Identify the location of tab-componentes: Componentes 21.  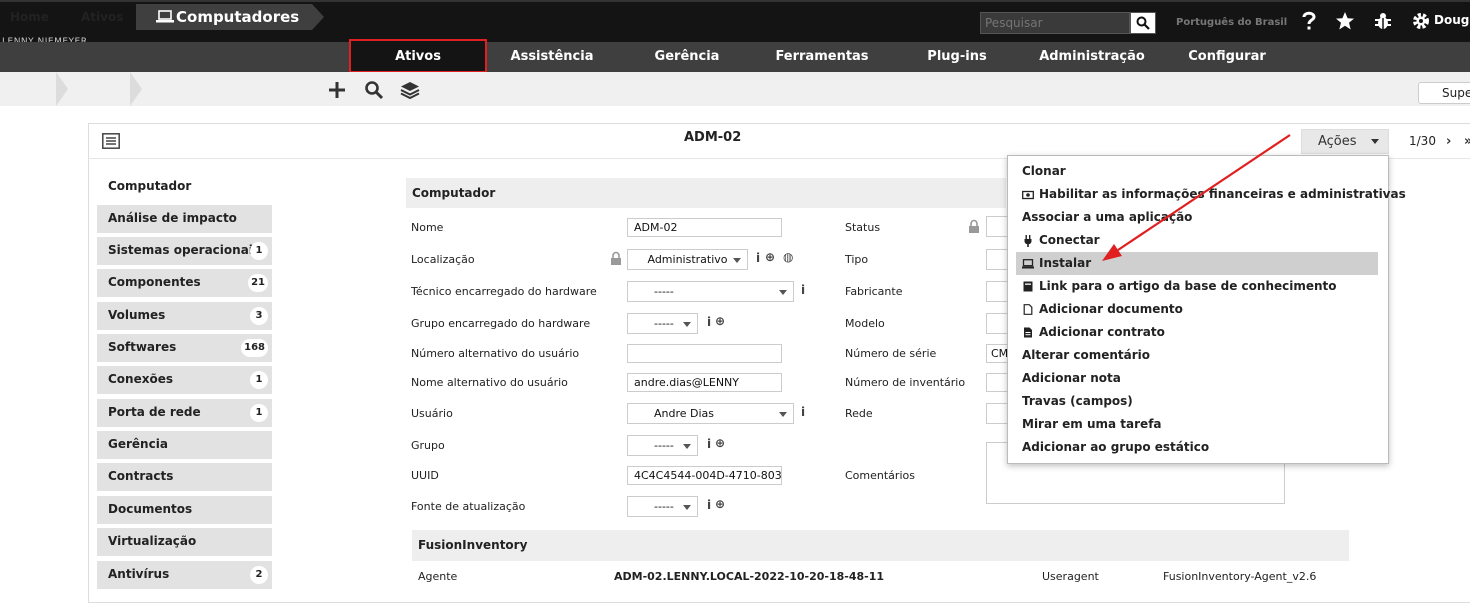
(184, 283).